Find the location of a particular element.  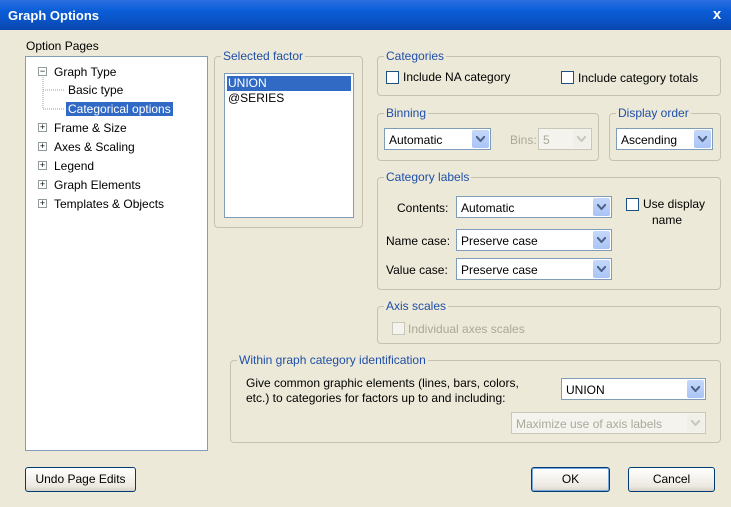

option-pages-label: Option Pages is located at coordinates (62, 46).